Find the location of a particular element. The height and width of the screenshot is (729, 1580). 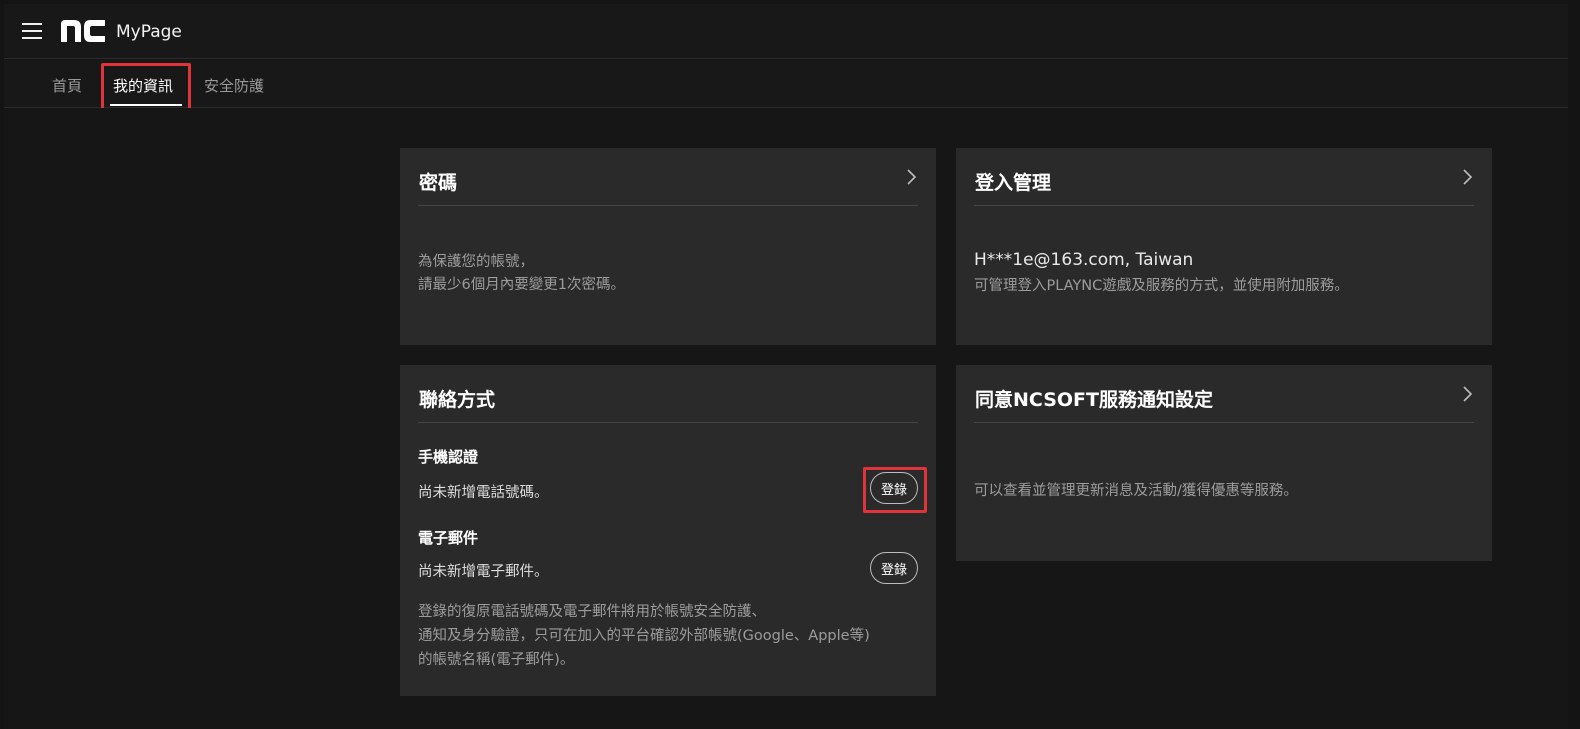

active-tab-indicator is located at coordinates (146, 105).